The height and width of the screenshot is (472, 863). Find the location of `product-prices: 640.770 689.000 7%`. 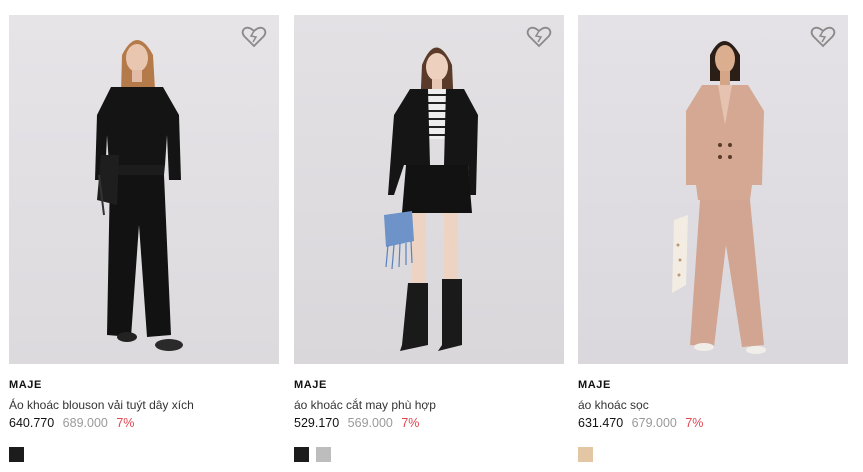

product-prices: 640.770 689.000 7% is located at coordinates (74, 423).